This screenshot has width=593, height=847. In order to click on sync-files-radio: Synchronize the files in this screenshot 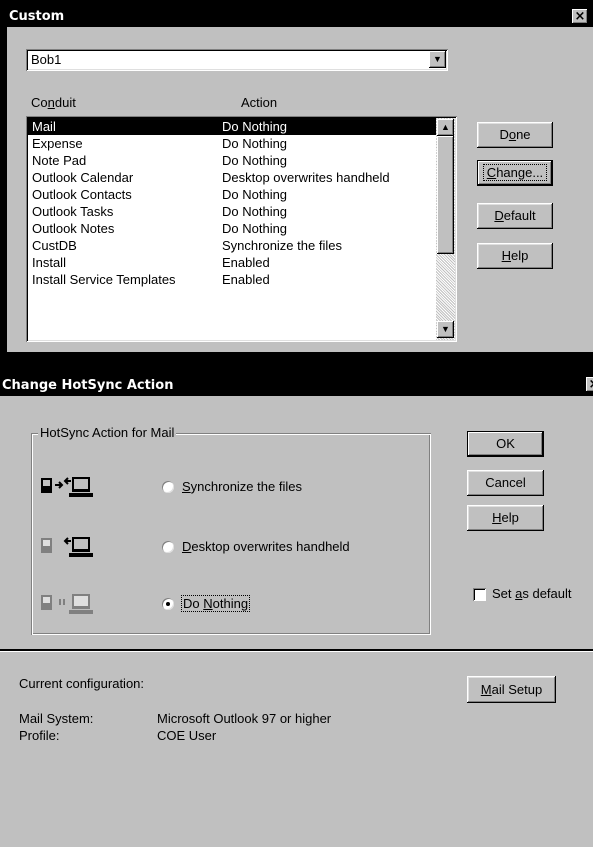, I will do `click(262, 487)`.